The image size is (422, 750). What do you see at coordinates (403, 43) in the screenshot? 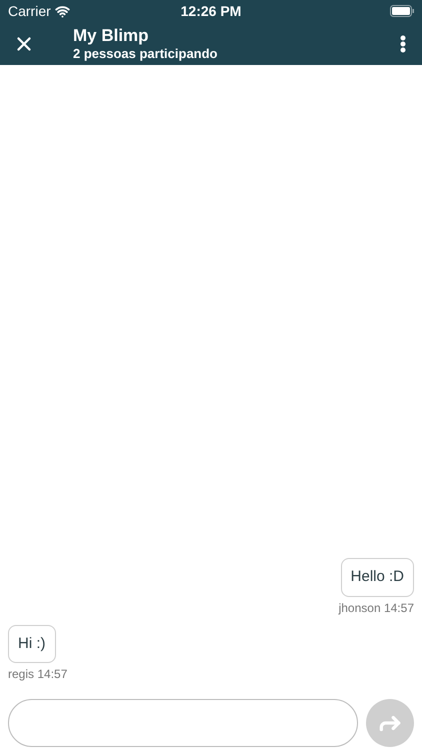
I see `more-icon` at bounding box center [403, 43].